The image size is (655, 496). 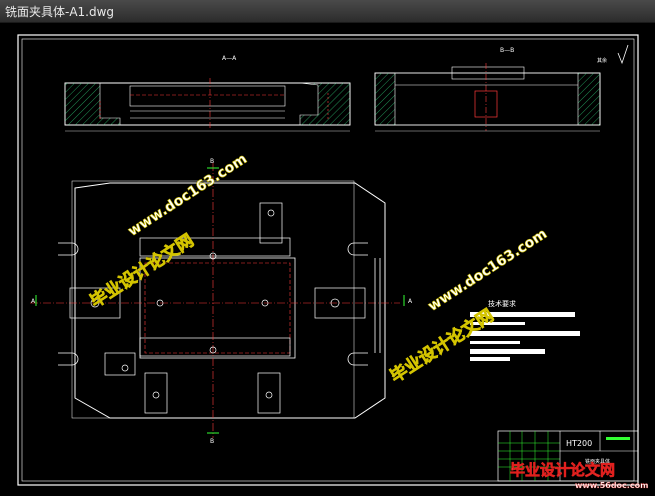 I want to click on section-marker-a-left: A, so click(x=33, y=301).